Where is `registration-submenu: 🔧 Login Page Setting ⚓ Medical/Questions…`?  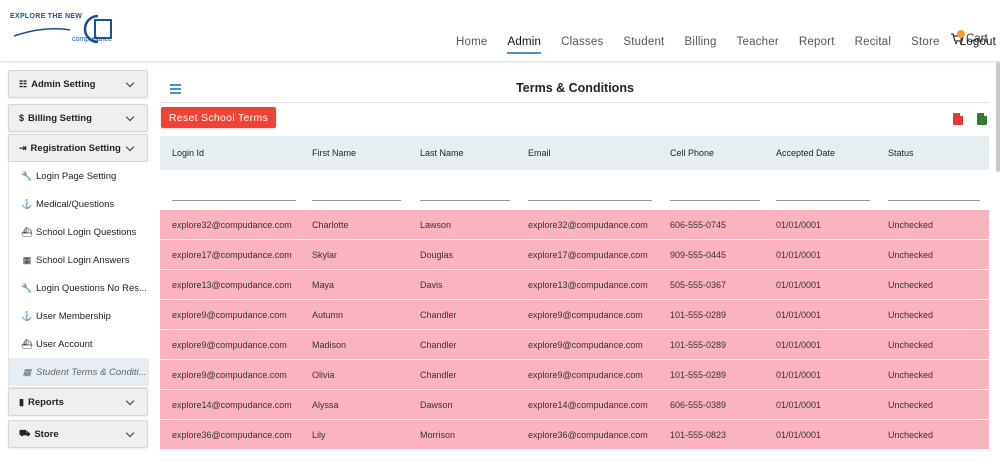
registration-submenu: 🔧 Login Page Setting ⚓ Medical/Questions… is located at coordinates (78, 275).